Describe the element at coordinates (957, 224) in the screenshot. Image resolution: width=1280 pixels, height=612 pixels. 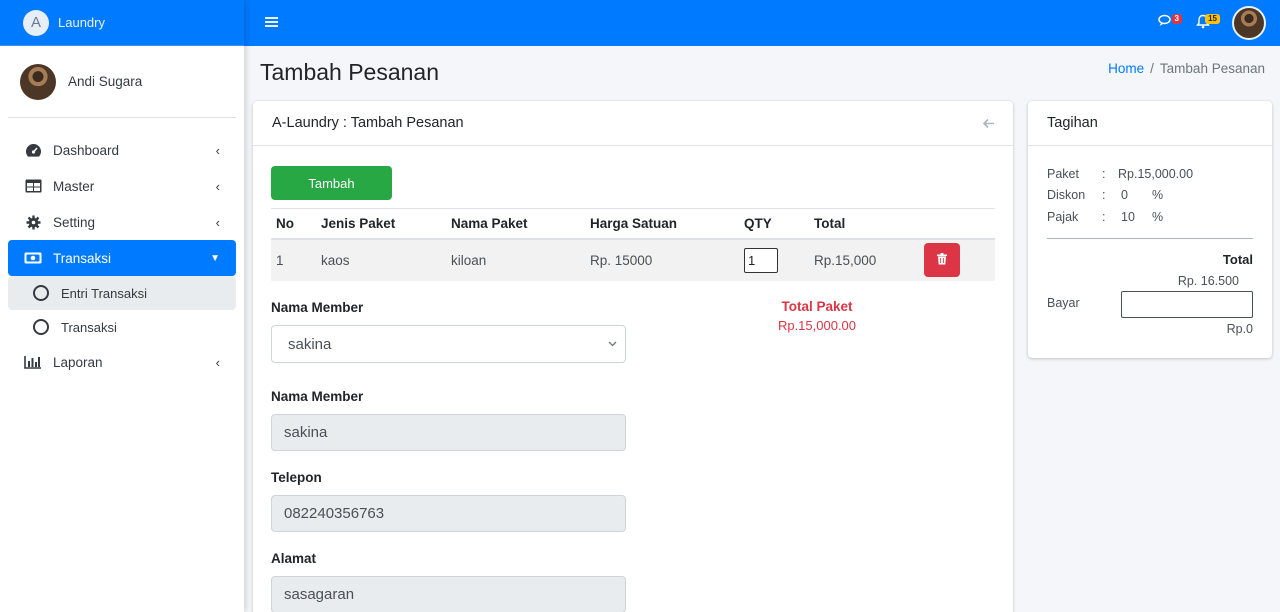
I see `column-header-actions` at that location.